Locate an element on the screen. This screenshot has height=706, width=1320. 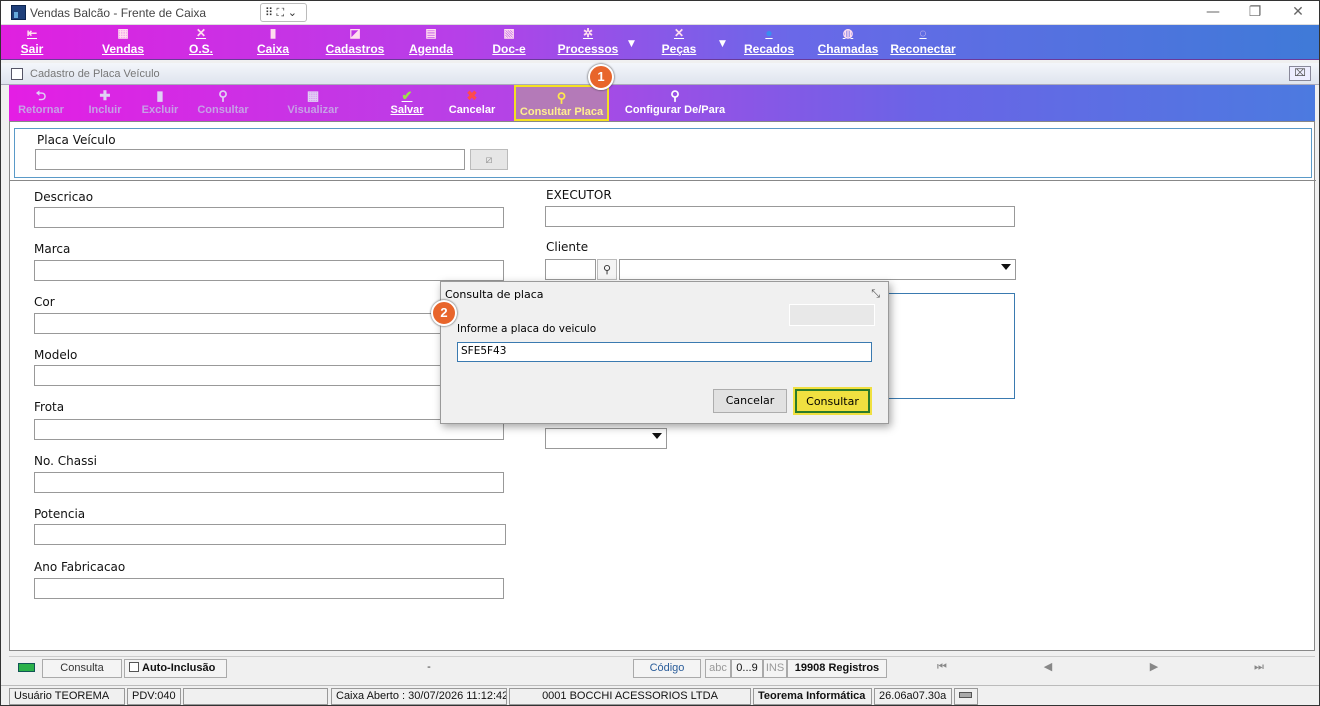
menu-caixa-button: ▮ Caixa is located at coordinates (273, 42).